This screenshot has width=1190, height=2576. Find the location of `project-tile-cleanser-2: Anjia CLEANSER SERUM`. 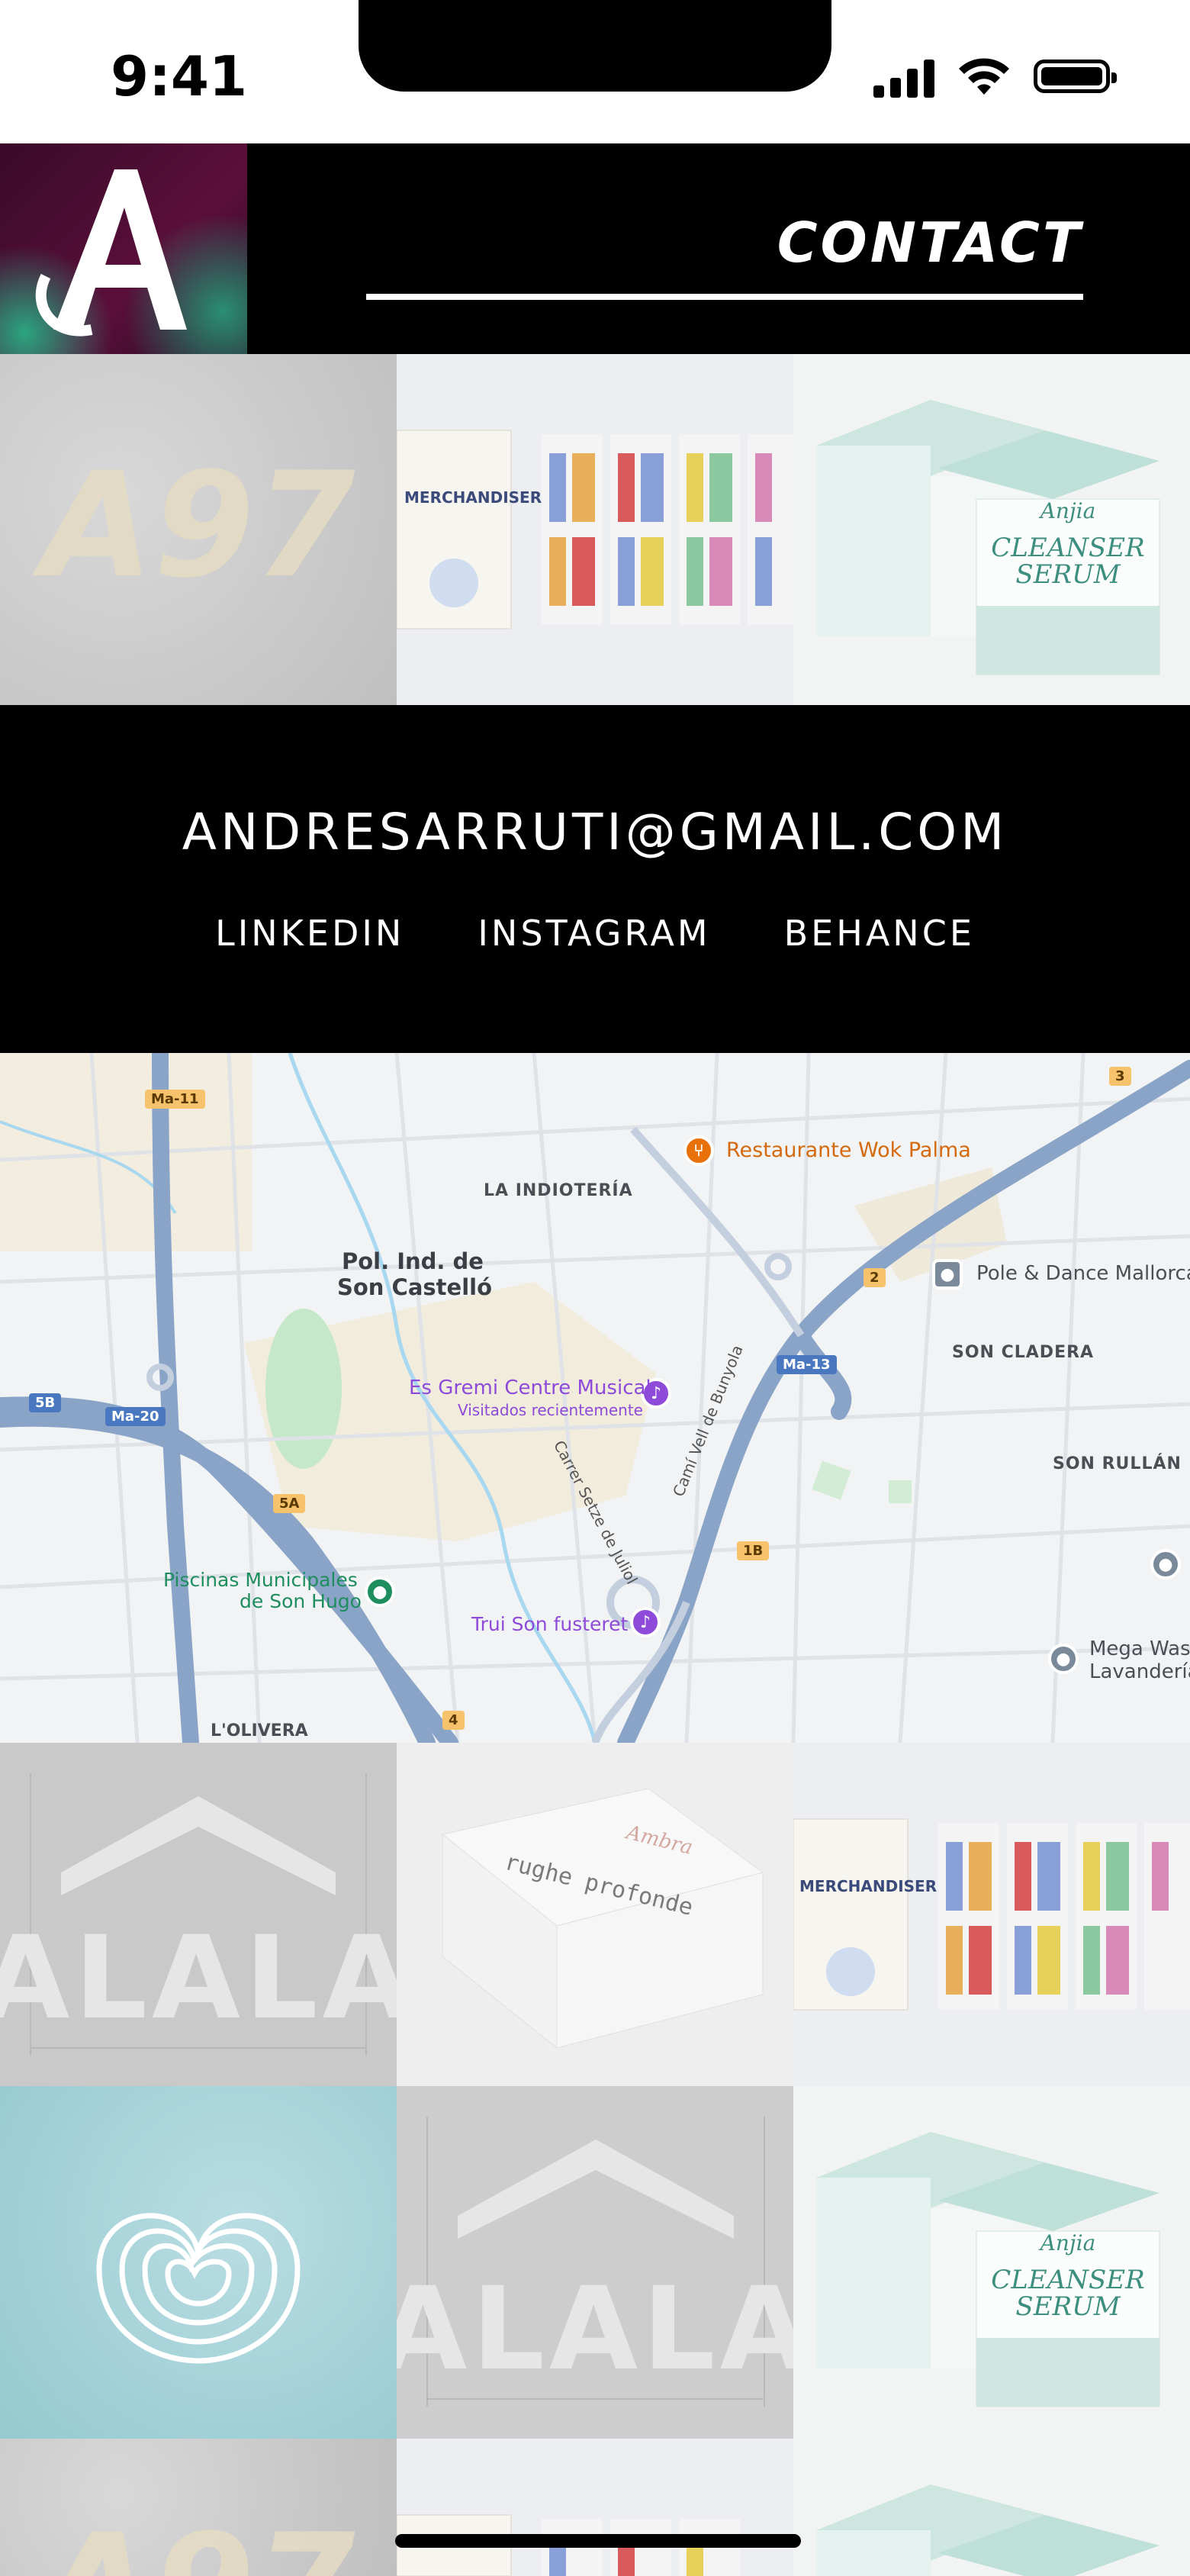

project-tile-cleanser-2: Anjia CLEANSER SERUM is located at coordinates (991, 2262).